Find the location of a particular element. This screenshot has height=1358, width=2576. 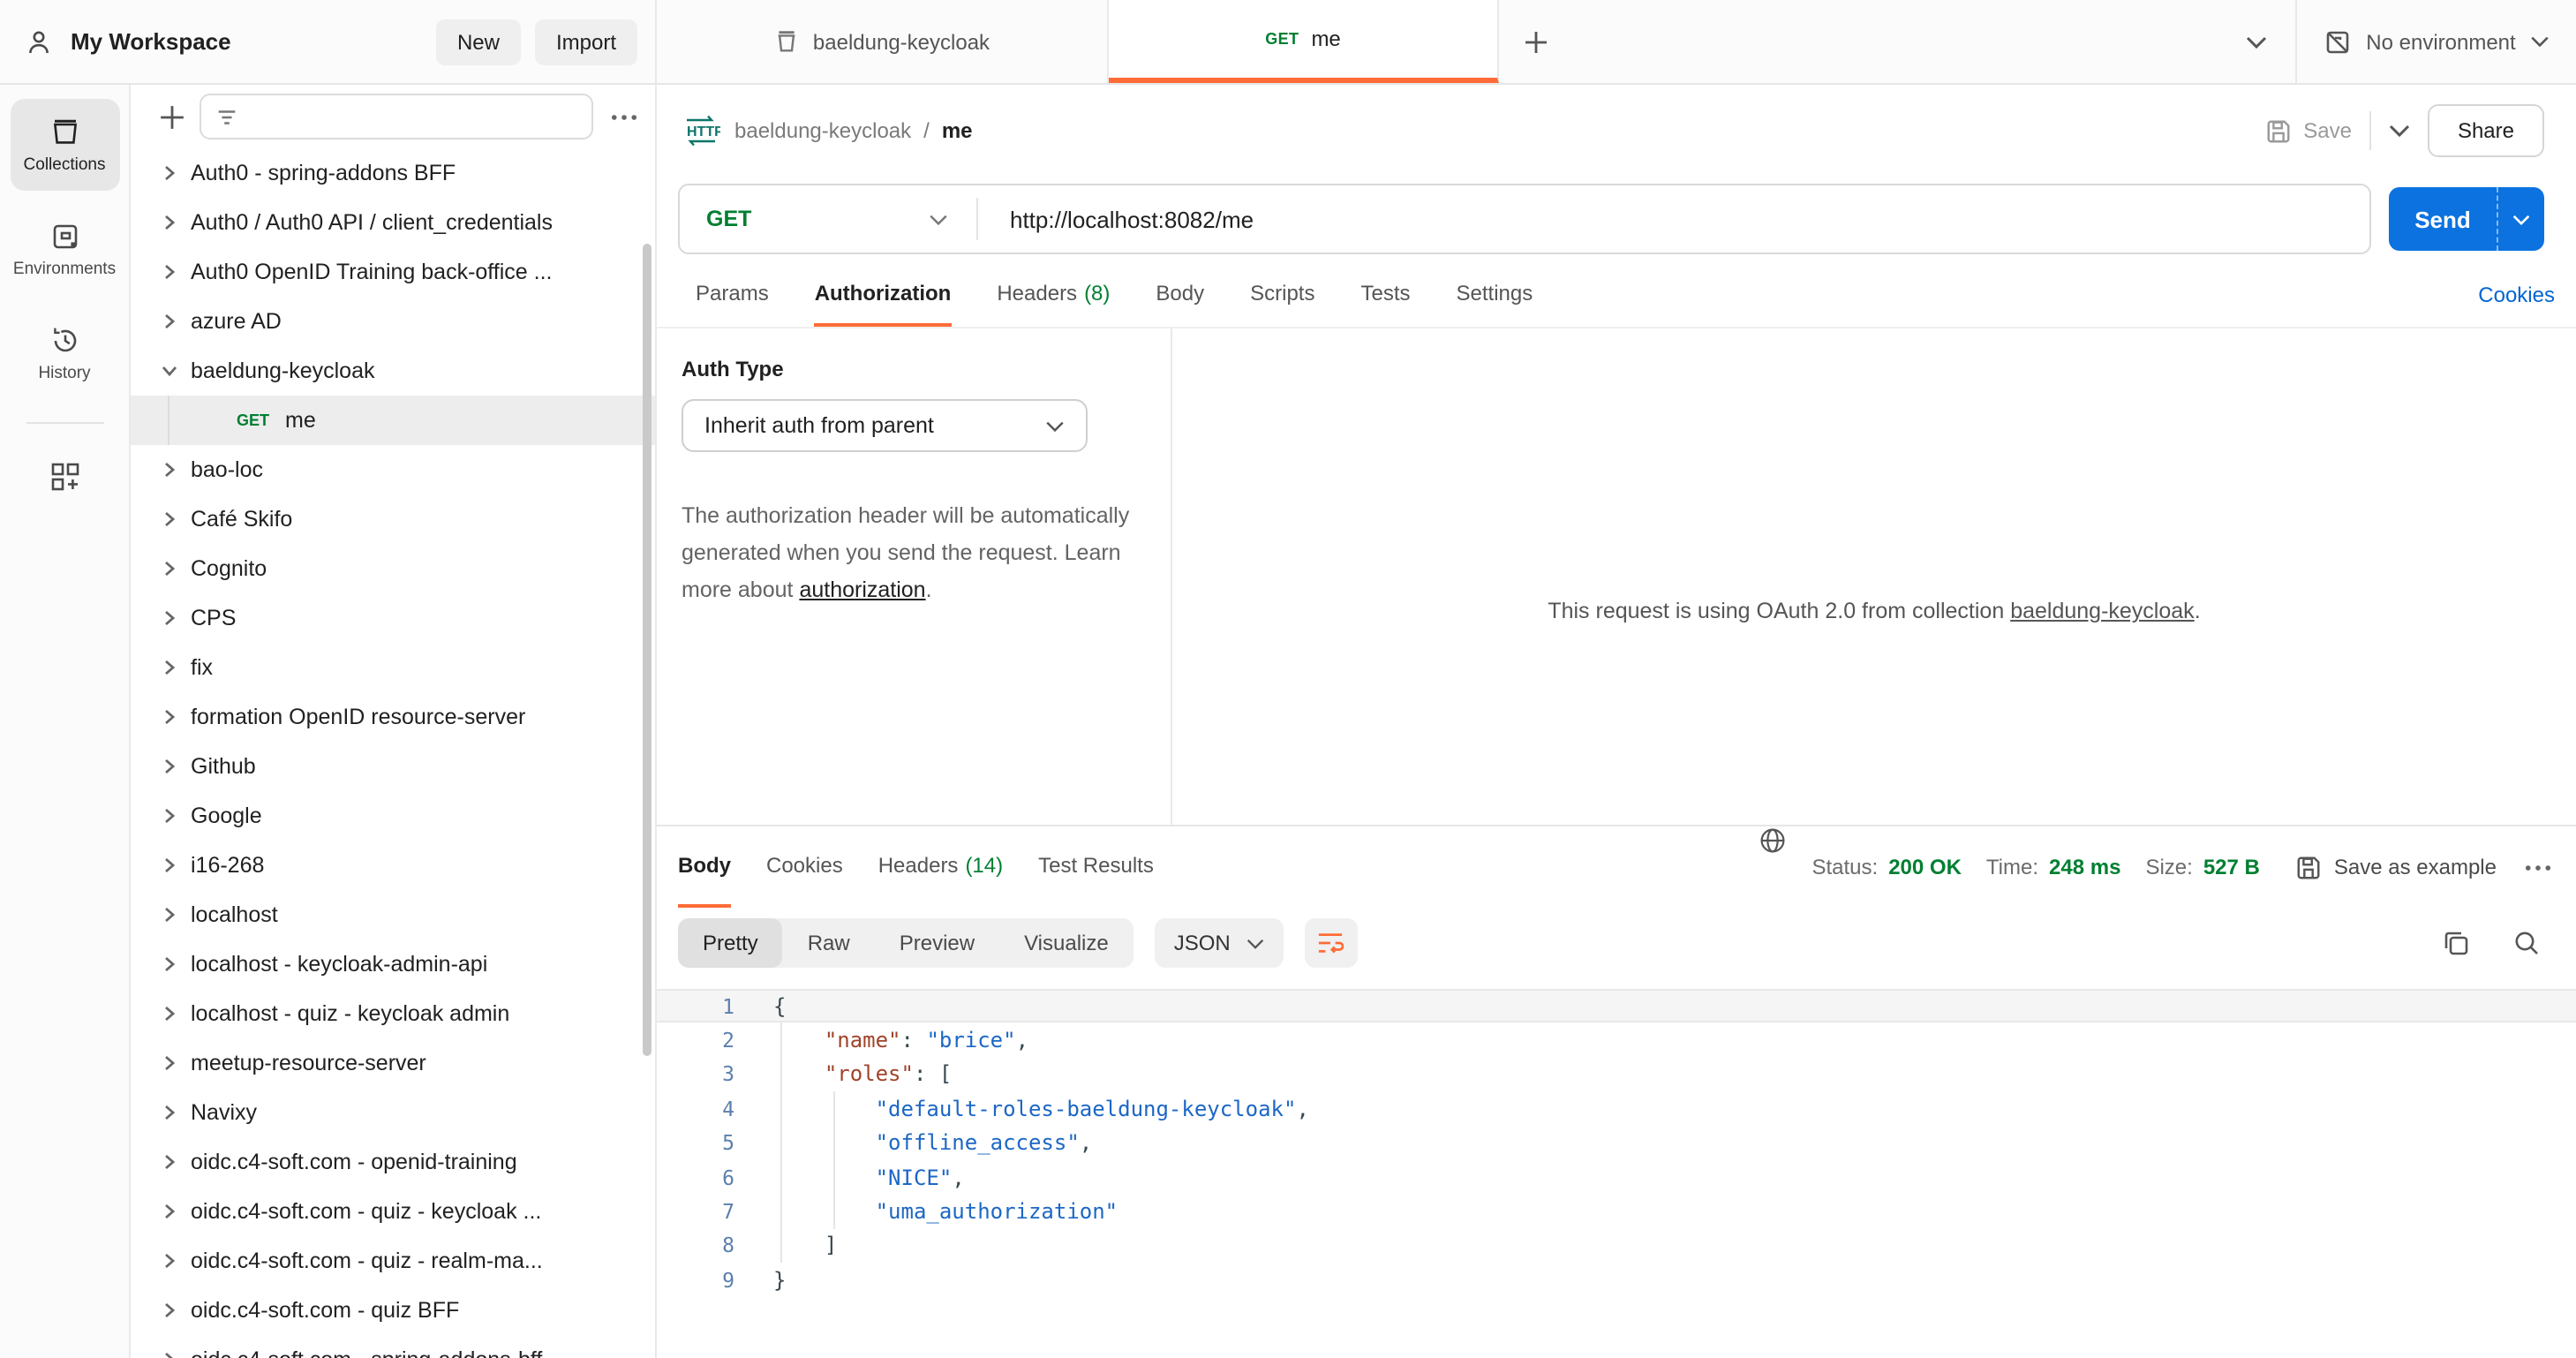

view-mode-visualize: Visualize is located at coordinates (1067, 943).